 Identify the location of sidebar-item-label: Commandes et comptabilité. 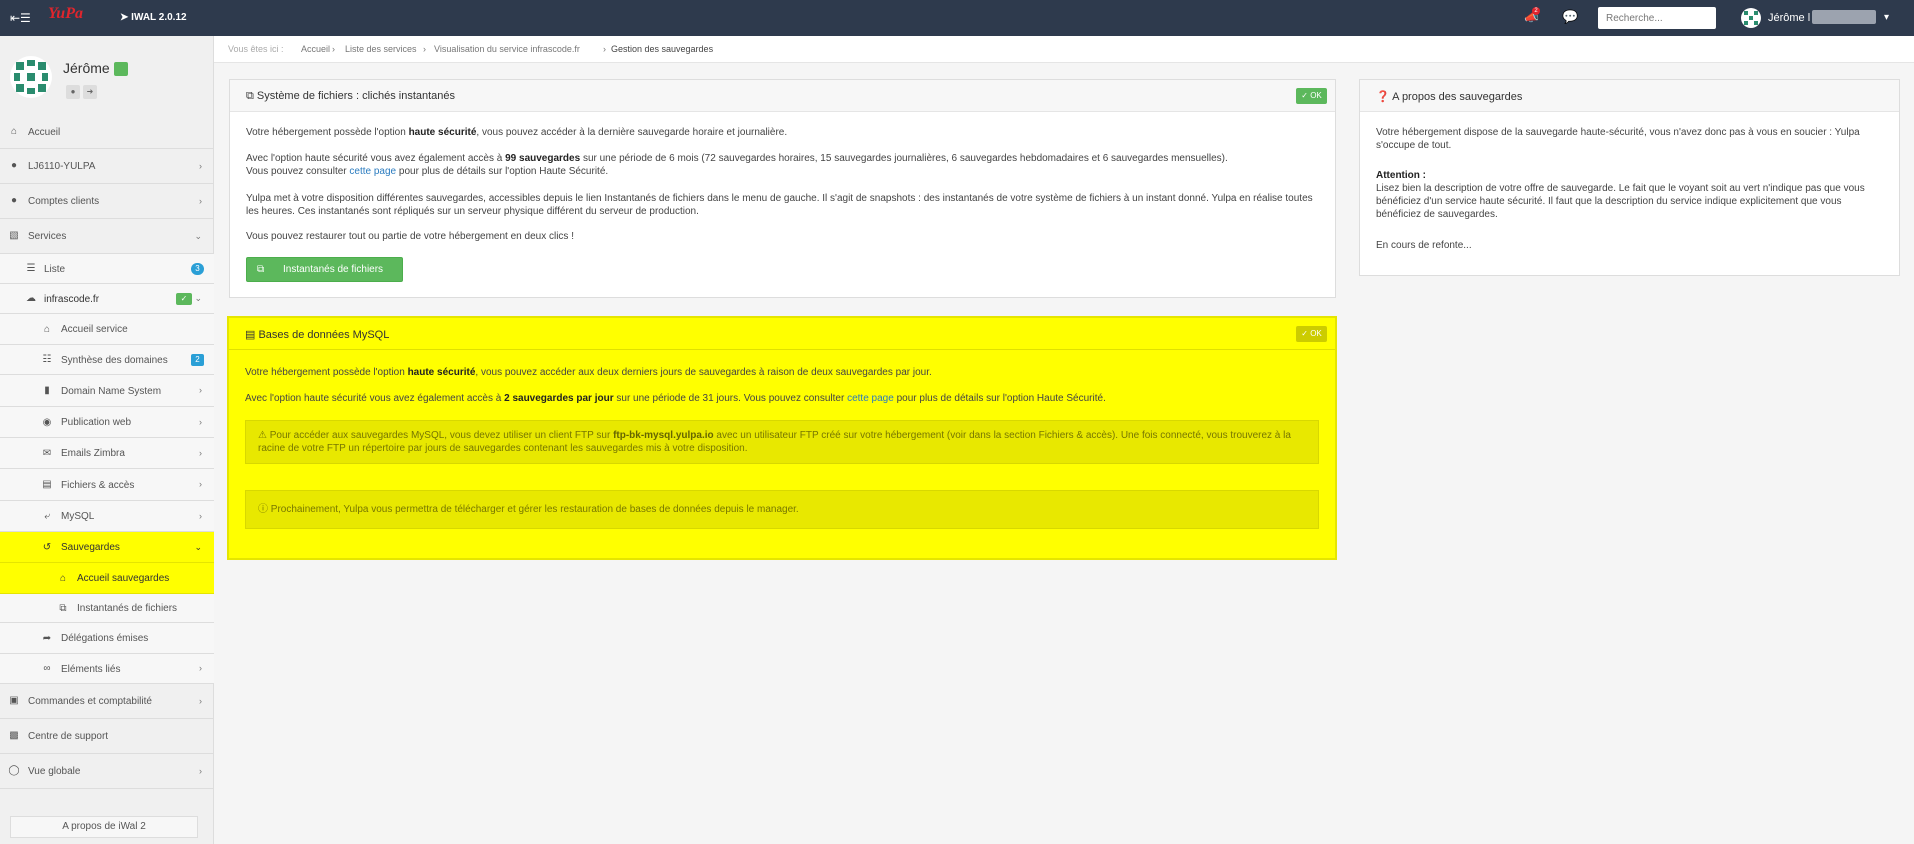
(90, 701).